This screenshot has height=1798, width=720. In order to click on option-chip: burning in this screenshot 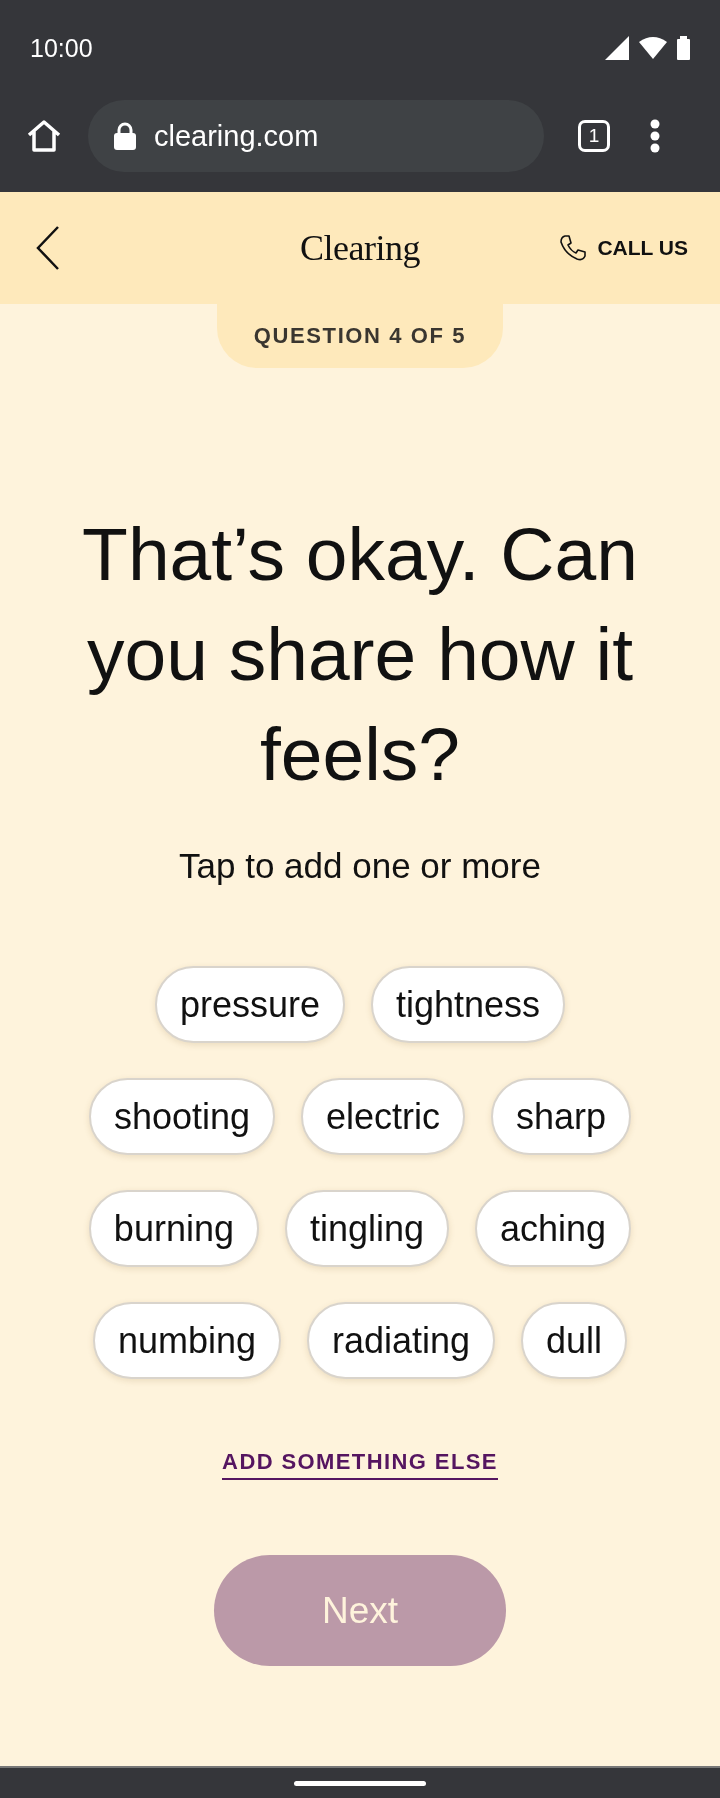, I will do `click(173, 1228)`.